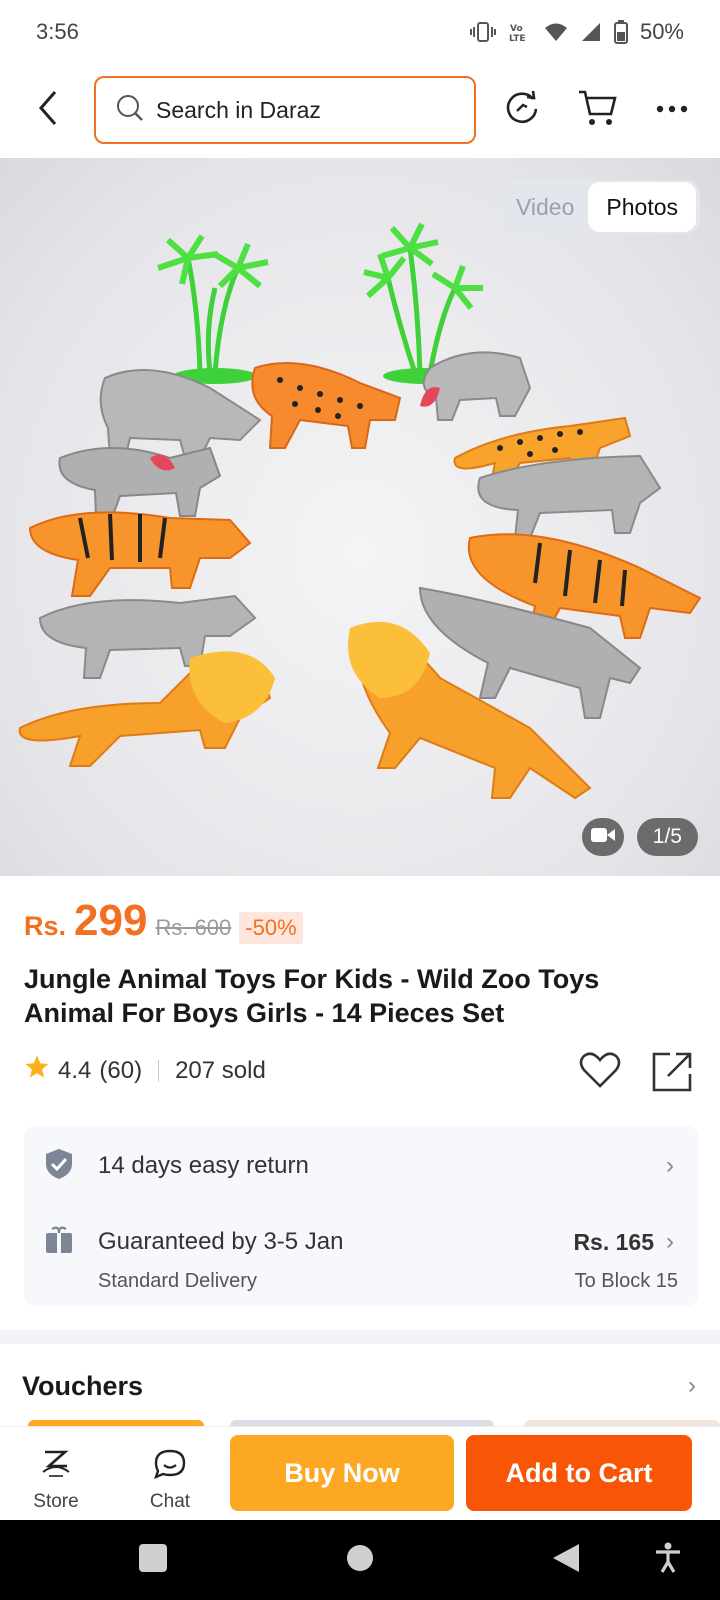 The width and height of the screenshot is (720, 1600). What do you see at coordinates (667, 837) in the screenshot?
I see `image-counter: 1/5` at bounding box center [667, 837].